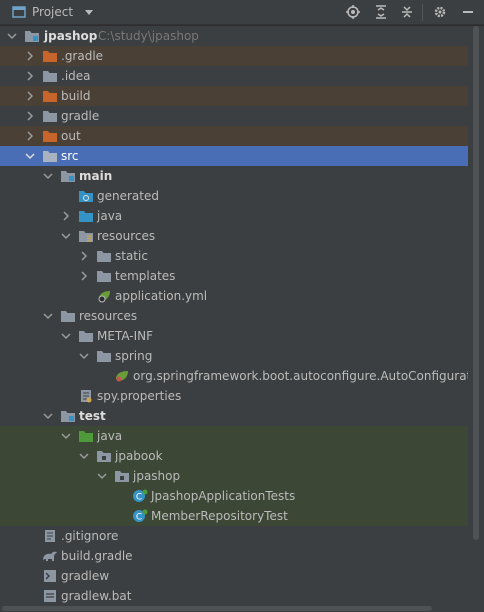 The width and height of the screenshot is (484, 612). Describe the element at coordinates (234, 336) in the screenshot. I see `tree-node-meta-inf: META-INF` at that location.